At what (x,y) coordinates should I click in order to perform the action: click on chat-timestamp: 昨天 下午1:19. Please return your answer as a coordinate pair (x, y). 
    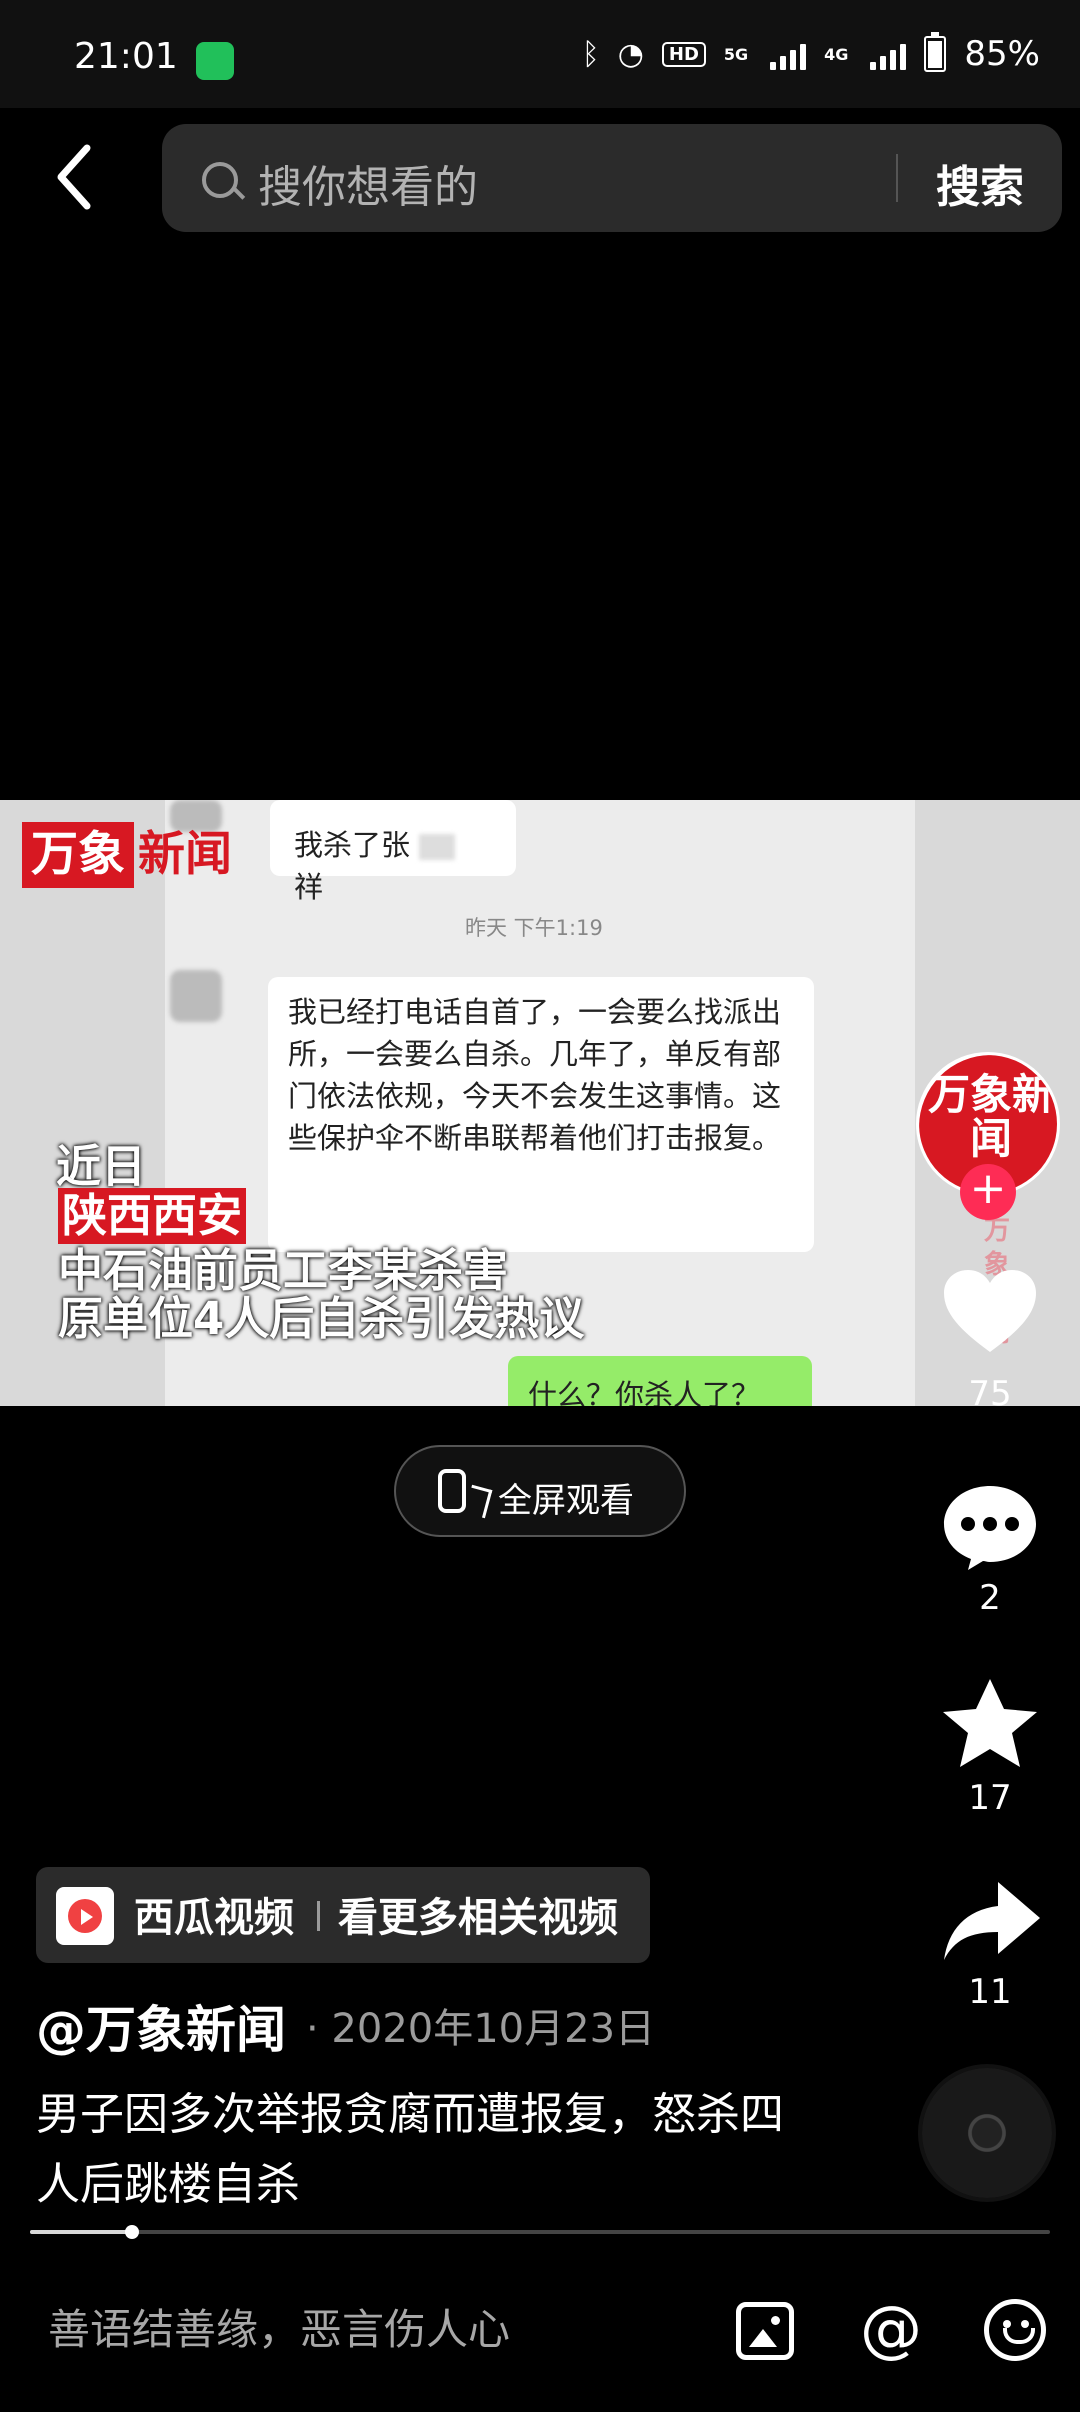
    Looking at the image, I should click on (534, 928).